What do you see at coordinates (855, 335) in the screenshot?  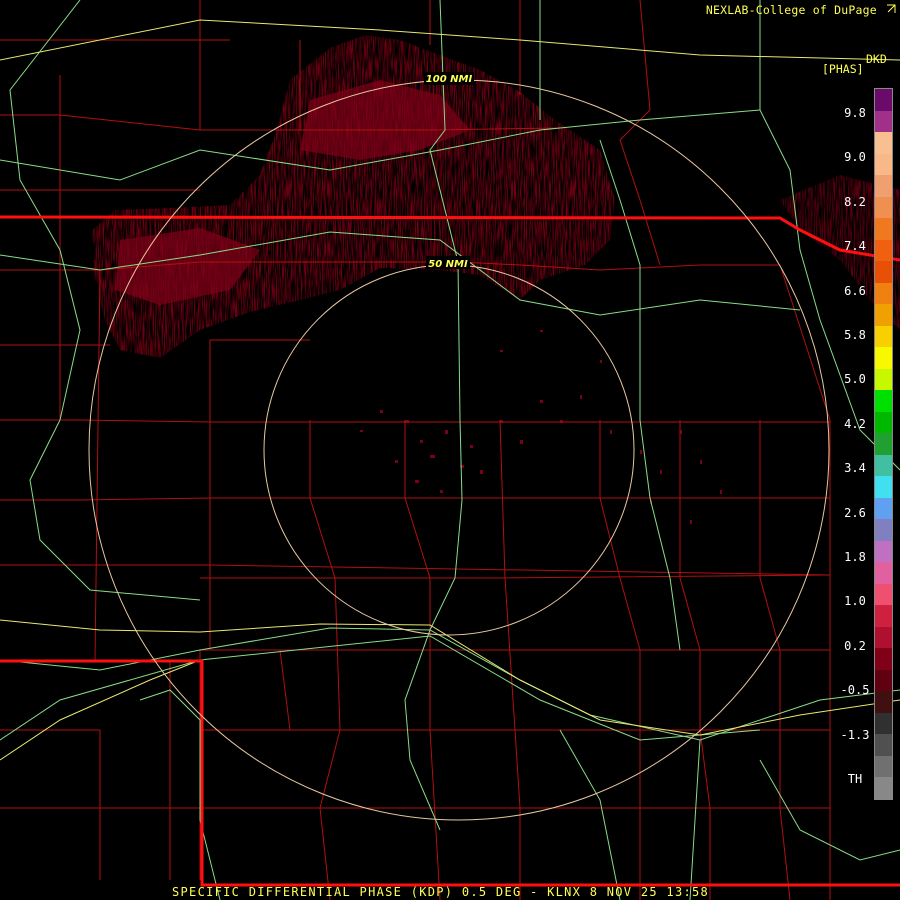 I see `legend-label: 5.8` at bounding box center [855, 335].